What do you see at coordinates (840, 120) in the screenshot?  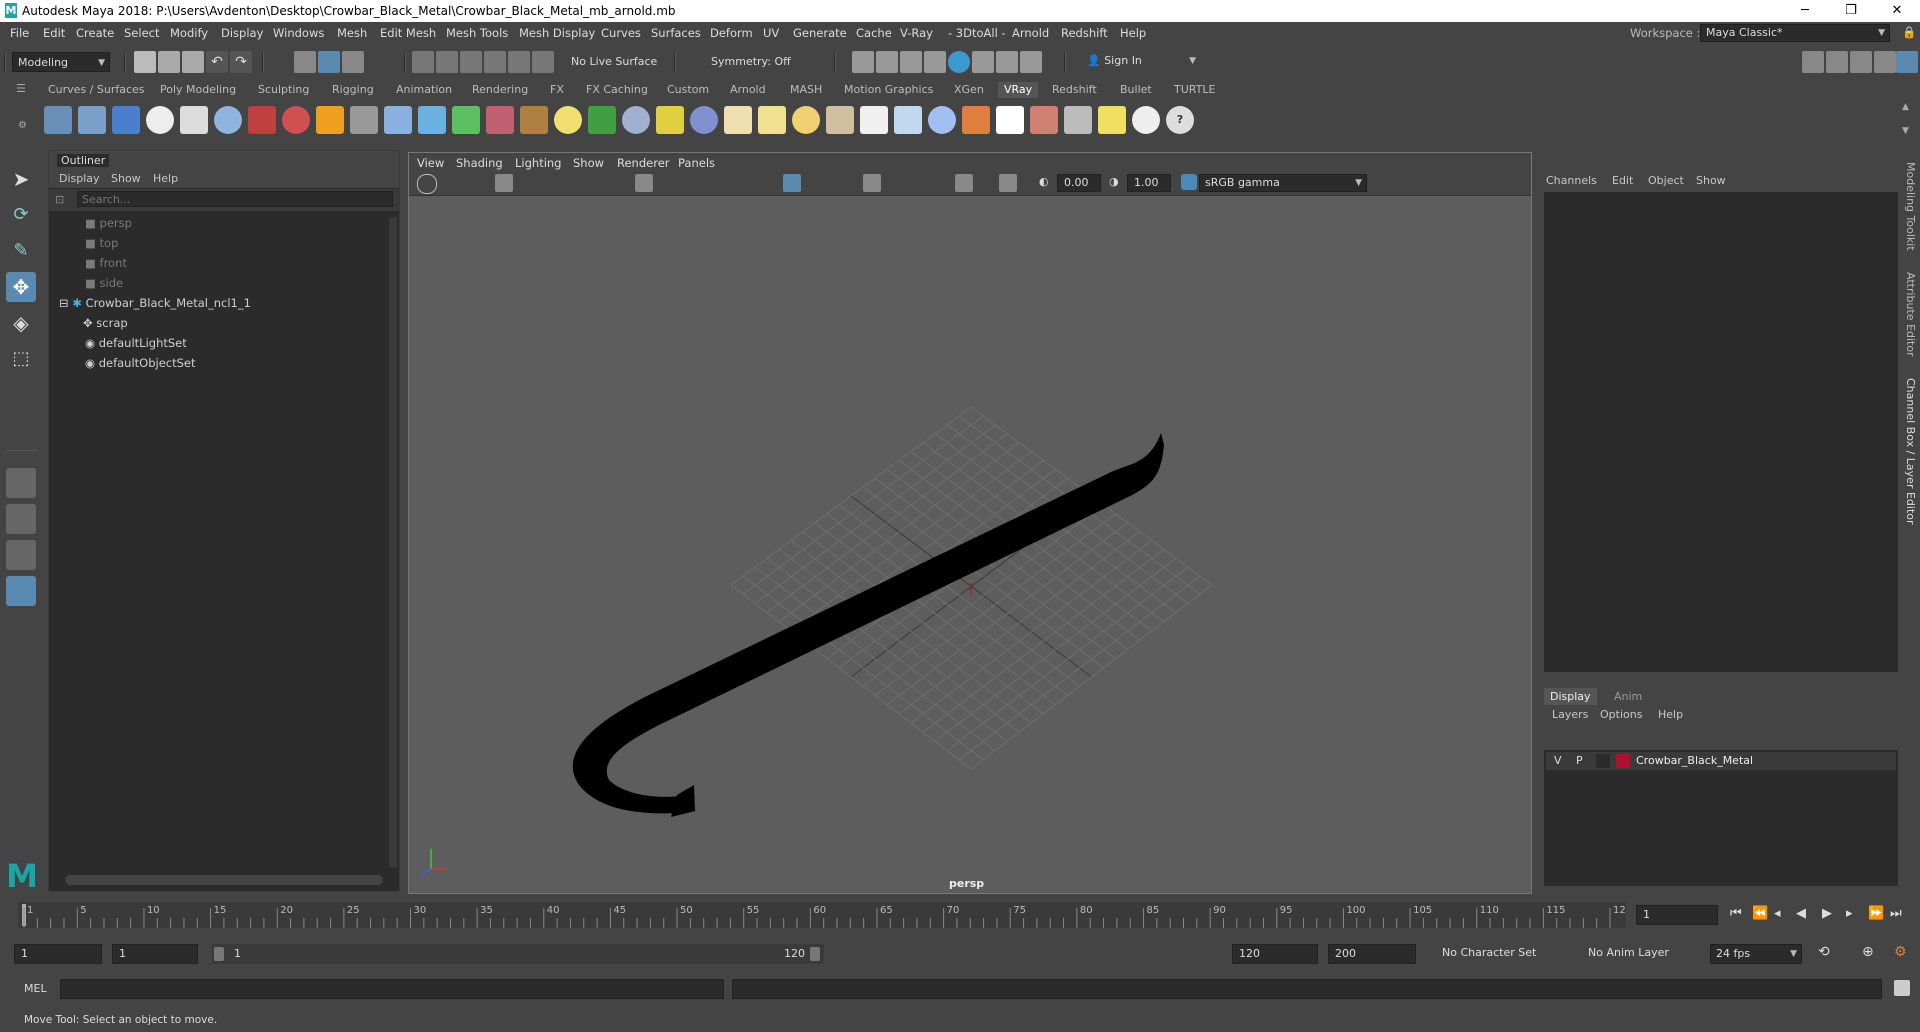 I see `vray-ies-light-icon` at bounding box center [840, 120].